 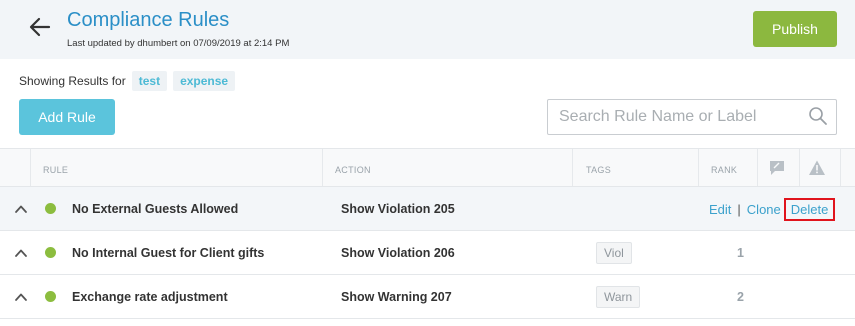 What do you see at coordinates (353, 167) in the screenshot?
I see `column-header-action: ACTION` at bounding box center [353, 167].